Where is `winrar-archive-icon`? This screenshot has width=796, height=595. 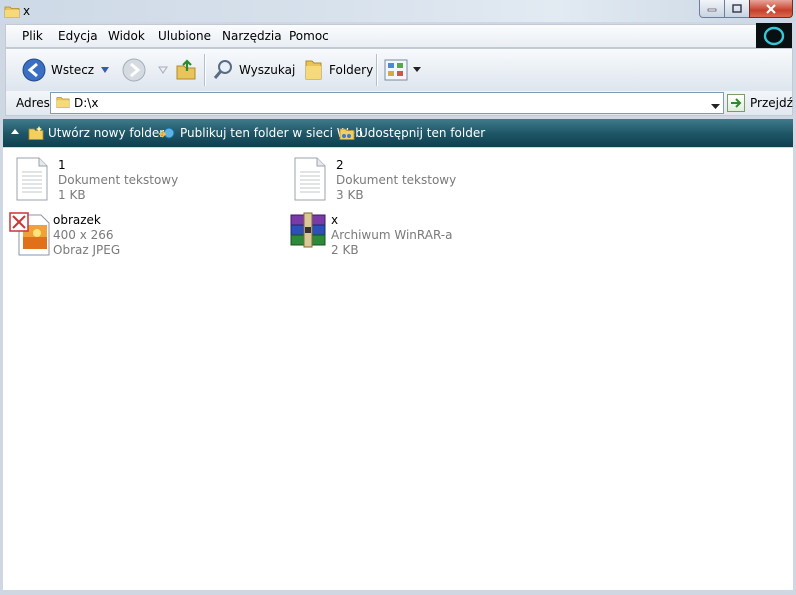
winrar-archive-icon is located at coordinates (307, 235).